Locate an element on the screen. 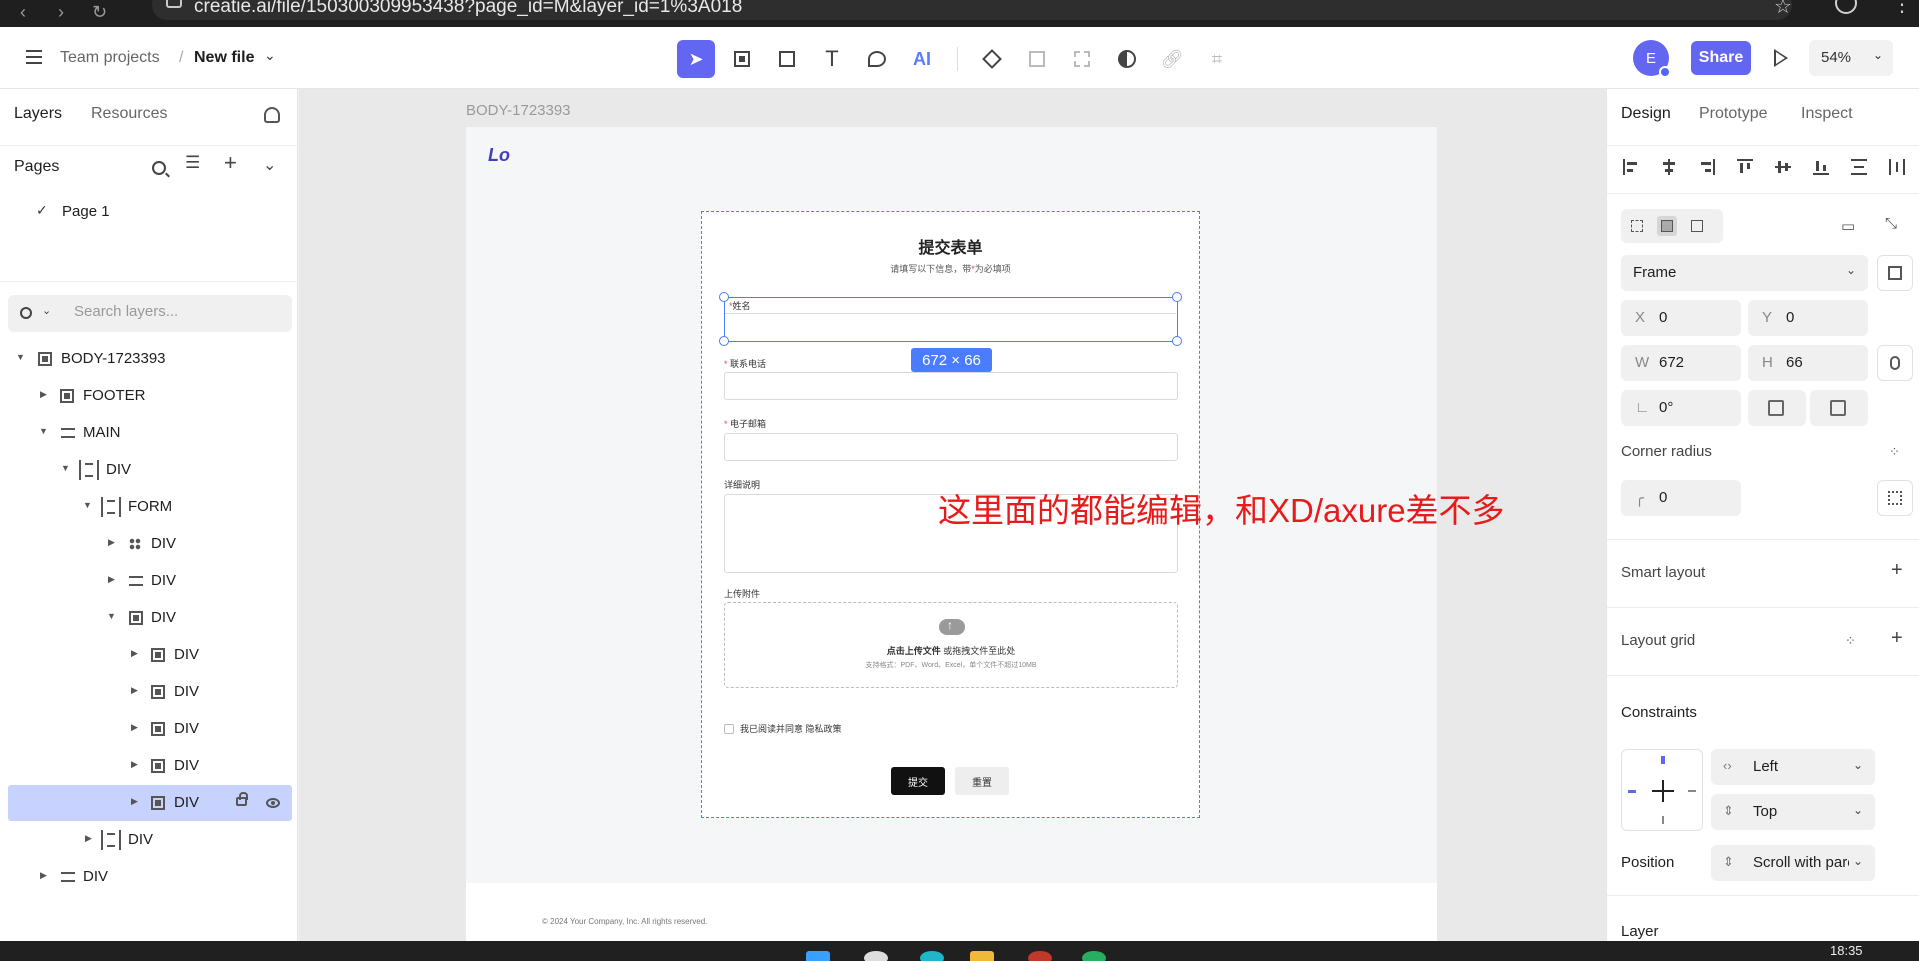 The width and height of the screenshot is (1919, 961). flip-horizontal-button is located at coordinates (1777, 408).